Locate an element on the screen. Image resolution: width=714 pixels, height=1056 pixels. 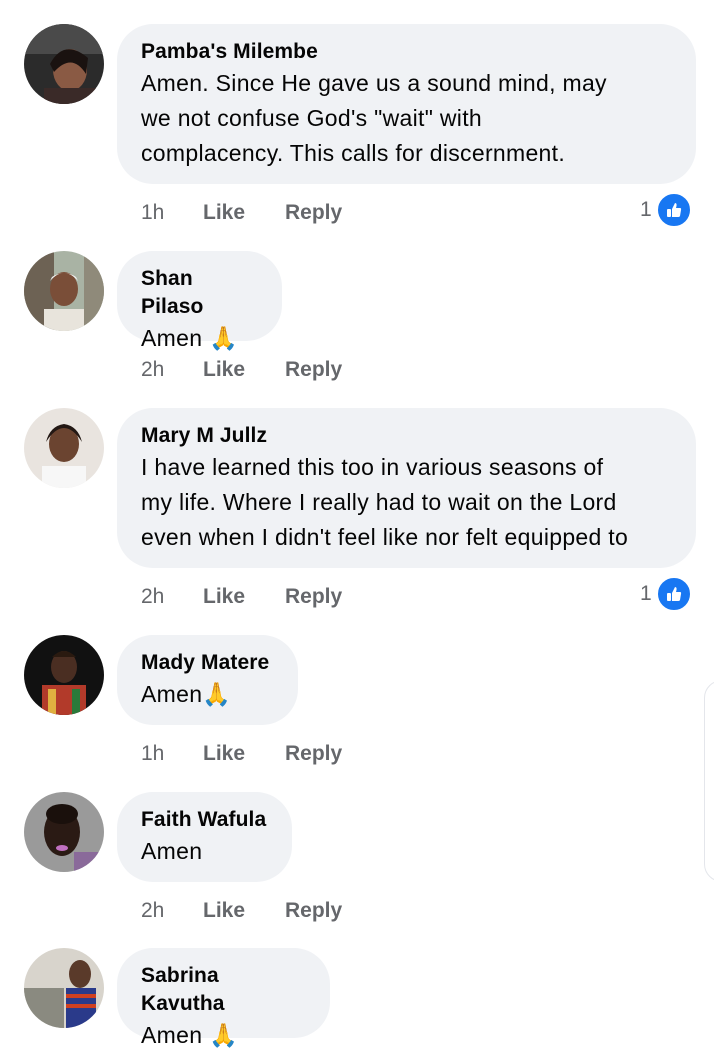
comment-text-line: complacency. This calls for discernment. is located at coordinates (353, 153).